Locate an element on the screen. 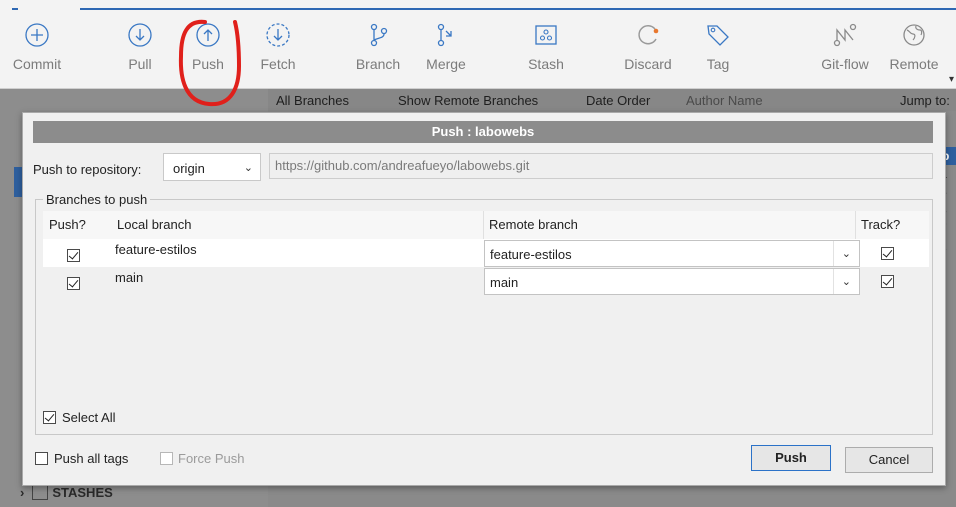 This screenshot has height=507, width=956. order-filter: Date Order is located at coordinates (618, 100).